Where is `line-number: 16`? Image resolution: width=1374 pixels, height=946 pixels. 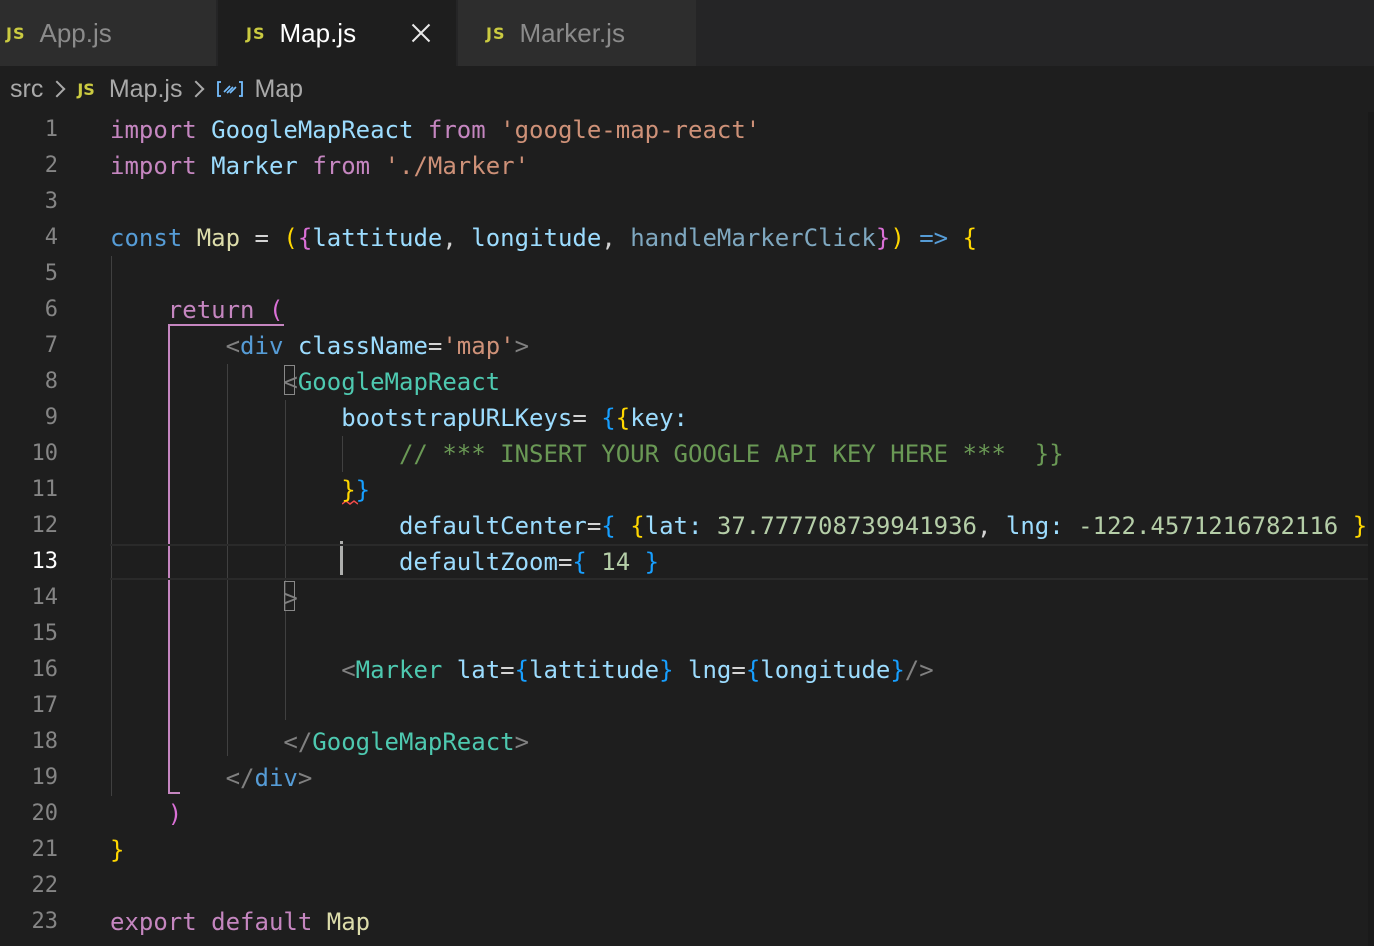
line-number: 16 is located at coordinates (45, 669).